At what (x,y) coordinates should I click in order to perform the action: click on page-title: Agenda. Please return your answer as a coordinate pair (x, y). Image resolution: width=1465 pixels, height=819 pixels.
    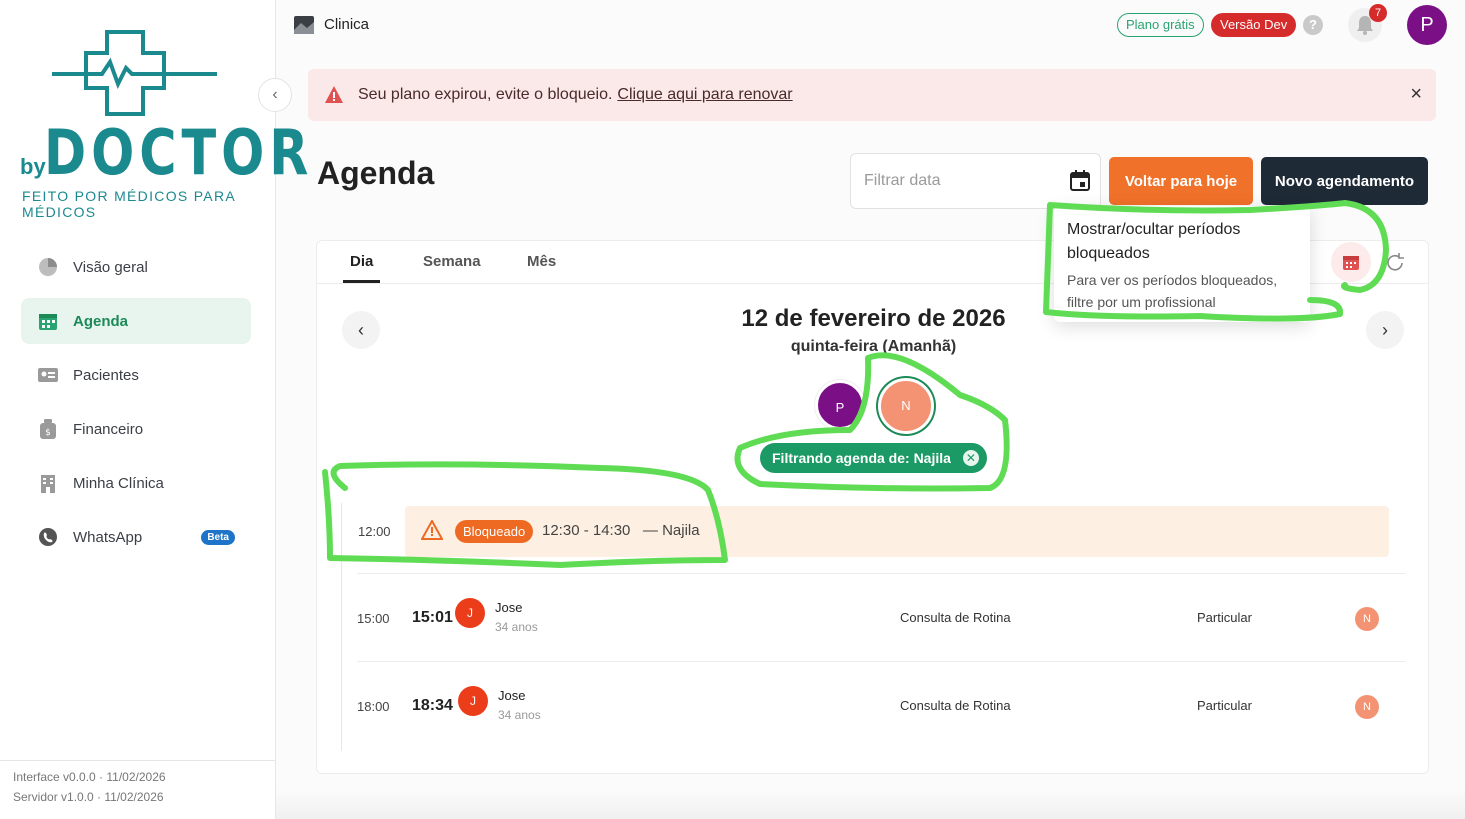
    Looking at the image, I should click on (376, 173).